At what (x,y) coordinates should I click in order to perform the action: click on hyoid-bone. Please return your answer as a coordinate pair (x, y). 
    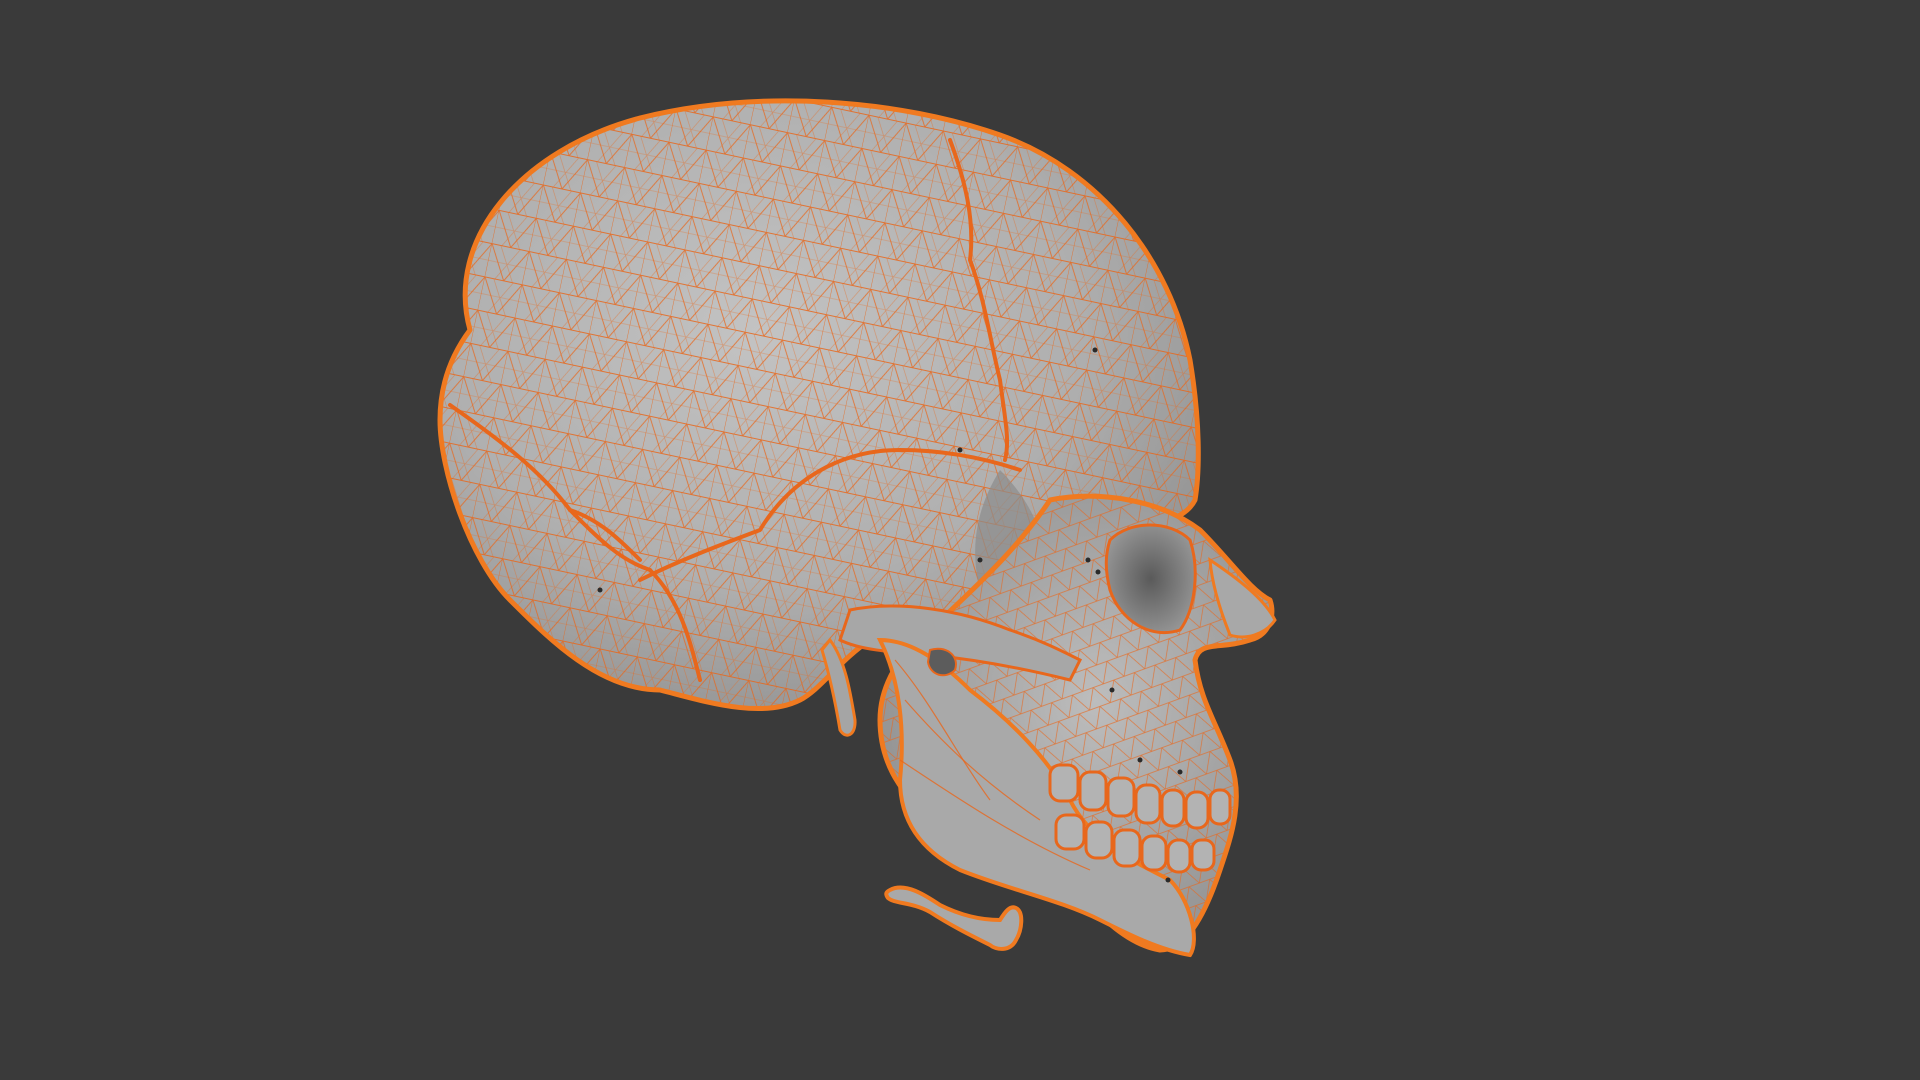
    Looking at the image, I should click on (954, 918).